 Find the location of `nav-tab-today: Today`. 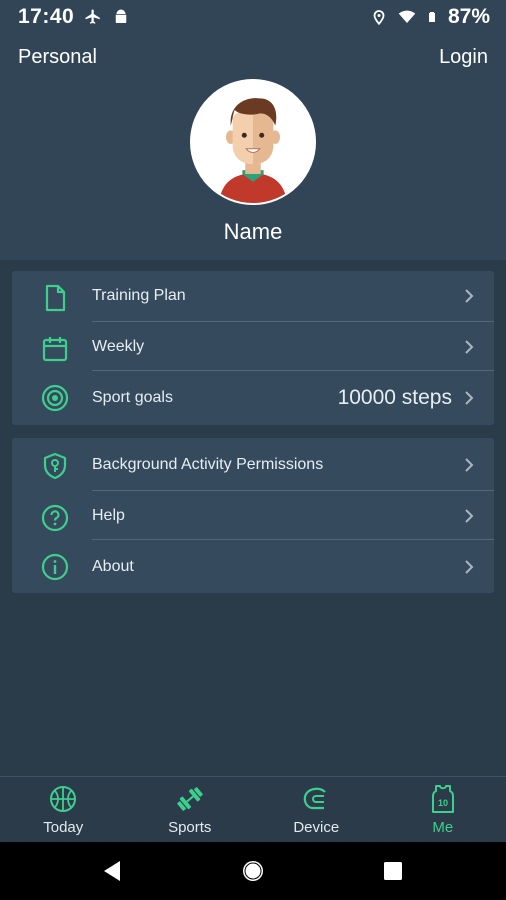

nav-tab-today: Today is located at coordinates (63, 810).